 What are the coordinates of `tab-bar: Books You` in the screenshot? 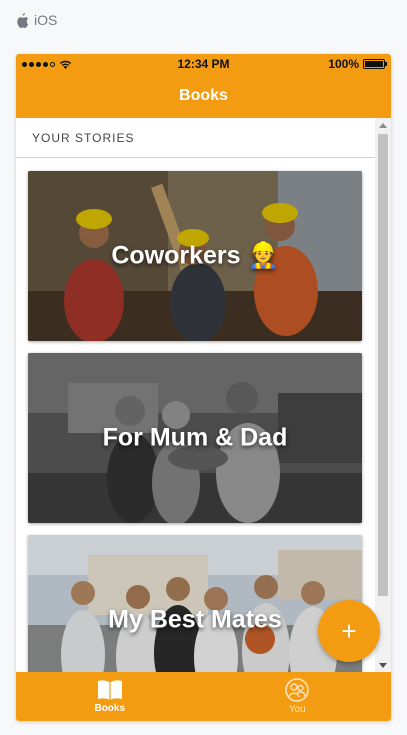 It's located at (203, 696).